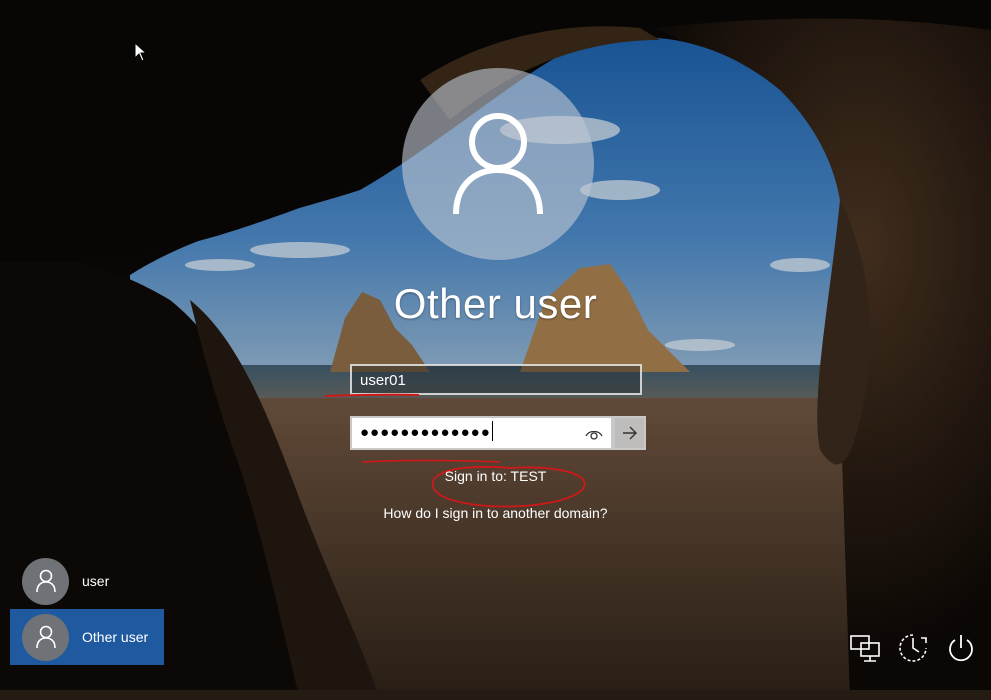 Image resolution: width=991 pixels, height=700 pixels. I want to click on password-mask: ●●●●●●●●●●●●●, so click(425, 432).